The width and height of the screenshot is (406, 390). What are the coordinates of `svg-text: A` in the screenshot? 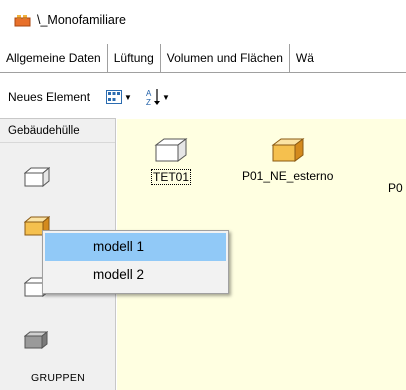 It's located at (149, 93).